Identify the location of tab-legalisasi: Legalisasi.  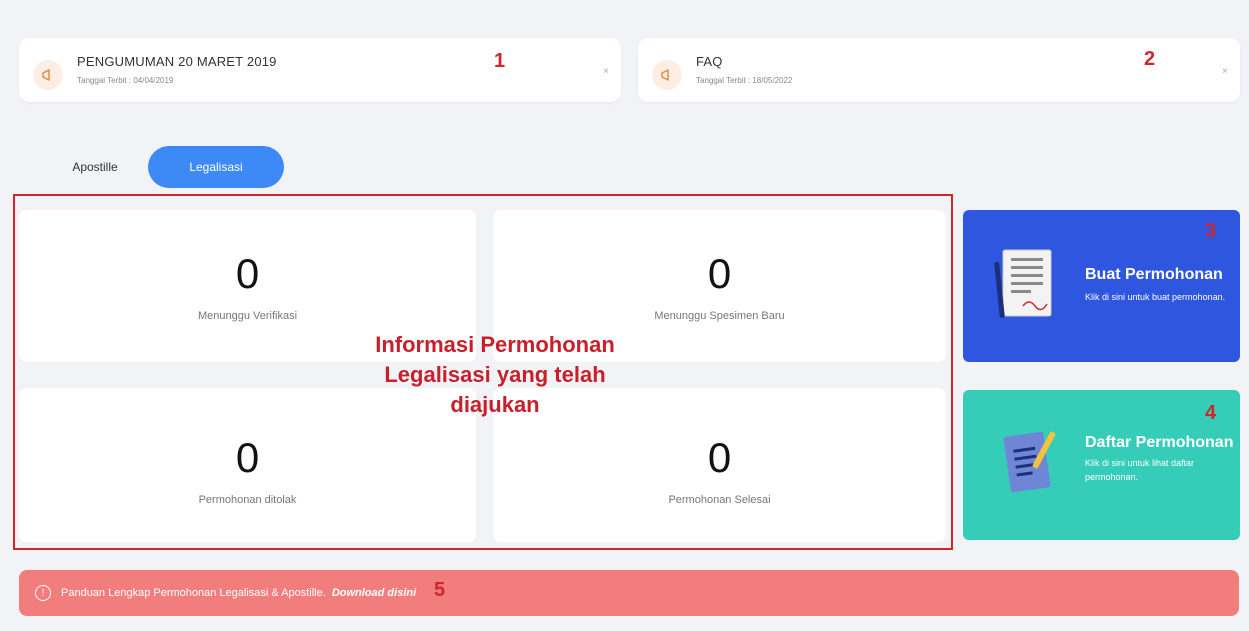
(216, 167).